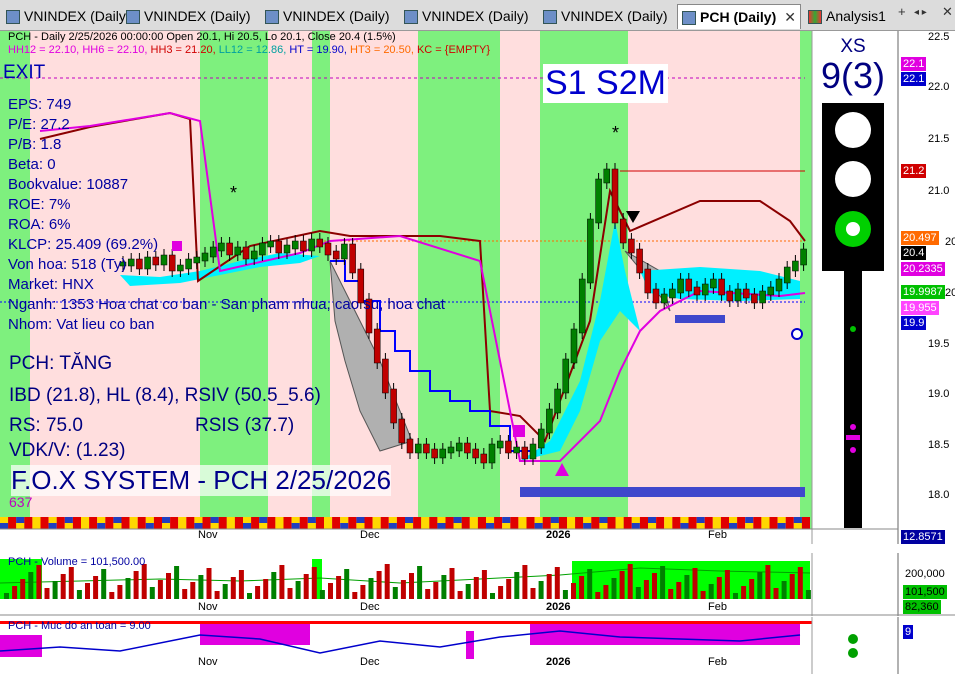  Describe the element at coordinates (318, 50) in the screenshot. I see `ht-value: HT = 19.90,` at that location.